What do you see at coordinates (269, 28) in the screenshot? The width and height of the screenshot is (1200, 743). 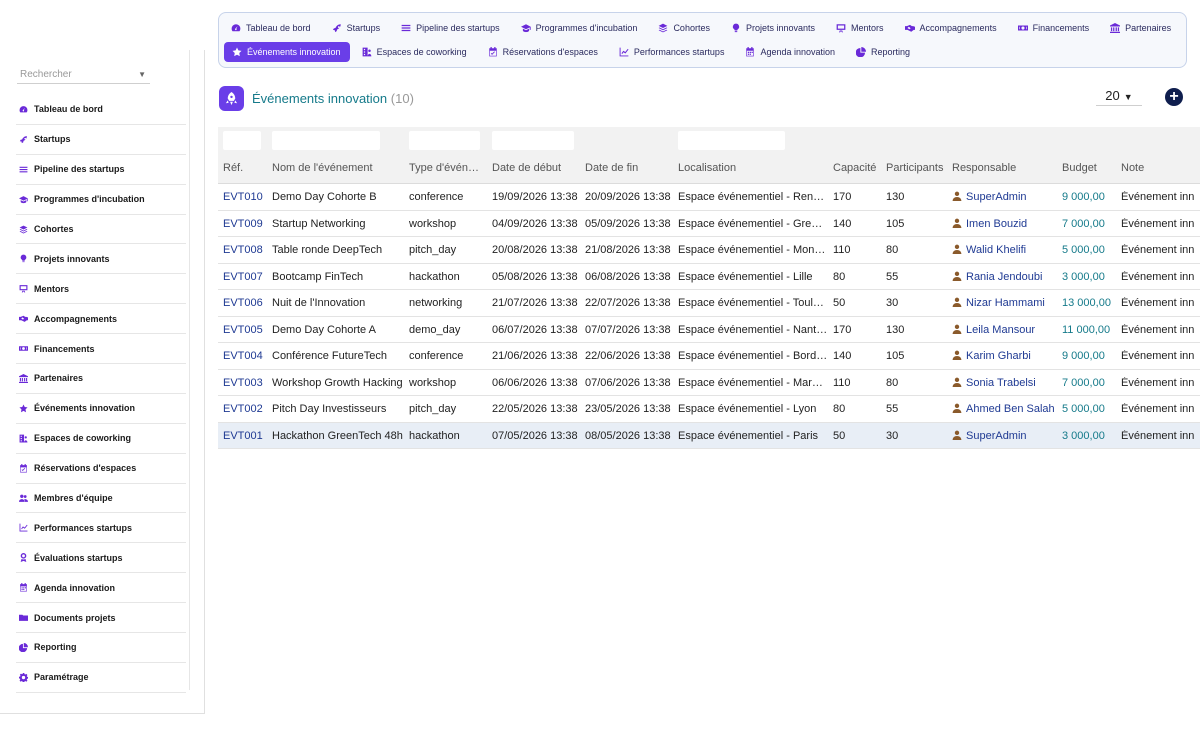 I see `tab-tableau-de-bord: Tableau de bord` at bounding box center [269, 28].